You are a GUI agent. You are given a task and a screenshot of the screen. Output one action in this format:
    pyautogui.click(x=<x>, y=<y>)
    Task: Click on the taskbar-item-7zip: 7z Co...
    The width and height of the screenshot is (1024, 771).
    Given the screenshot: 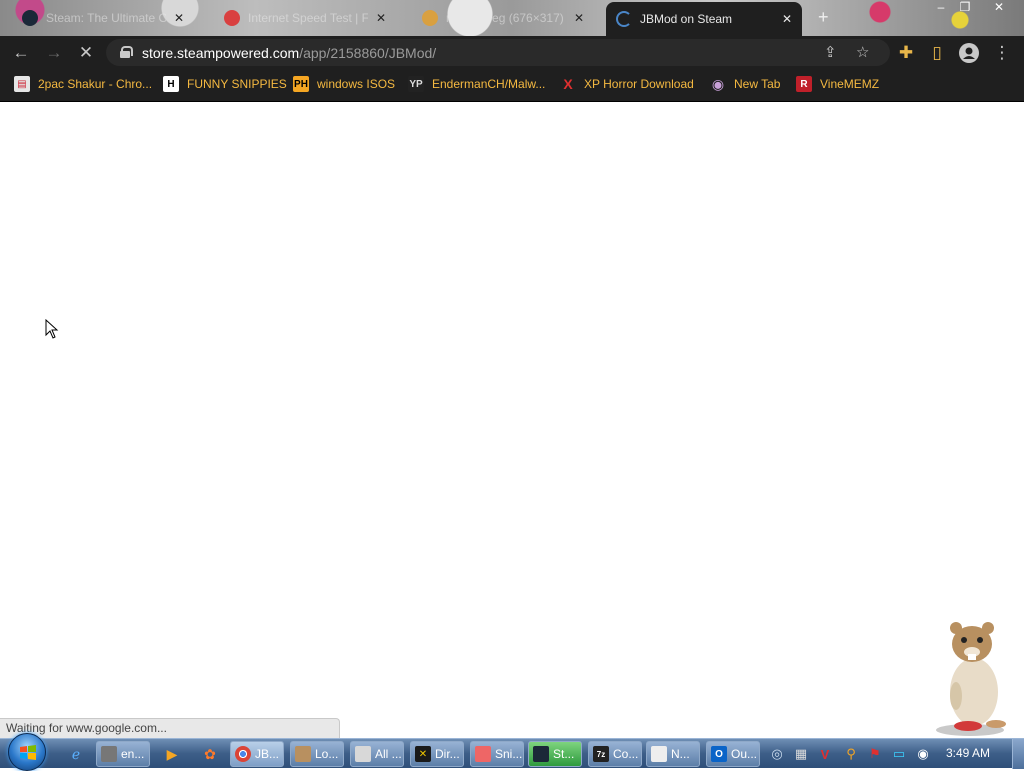 What is the action you would take?
    pyautogui.click(x=615, y=754)
    